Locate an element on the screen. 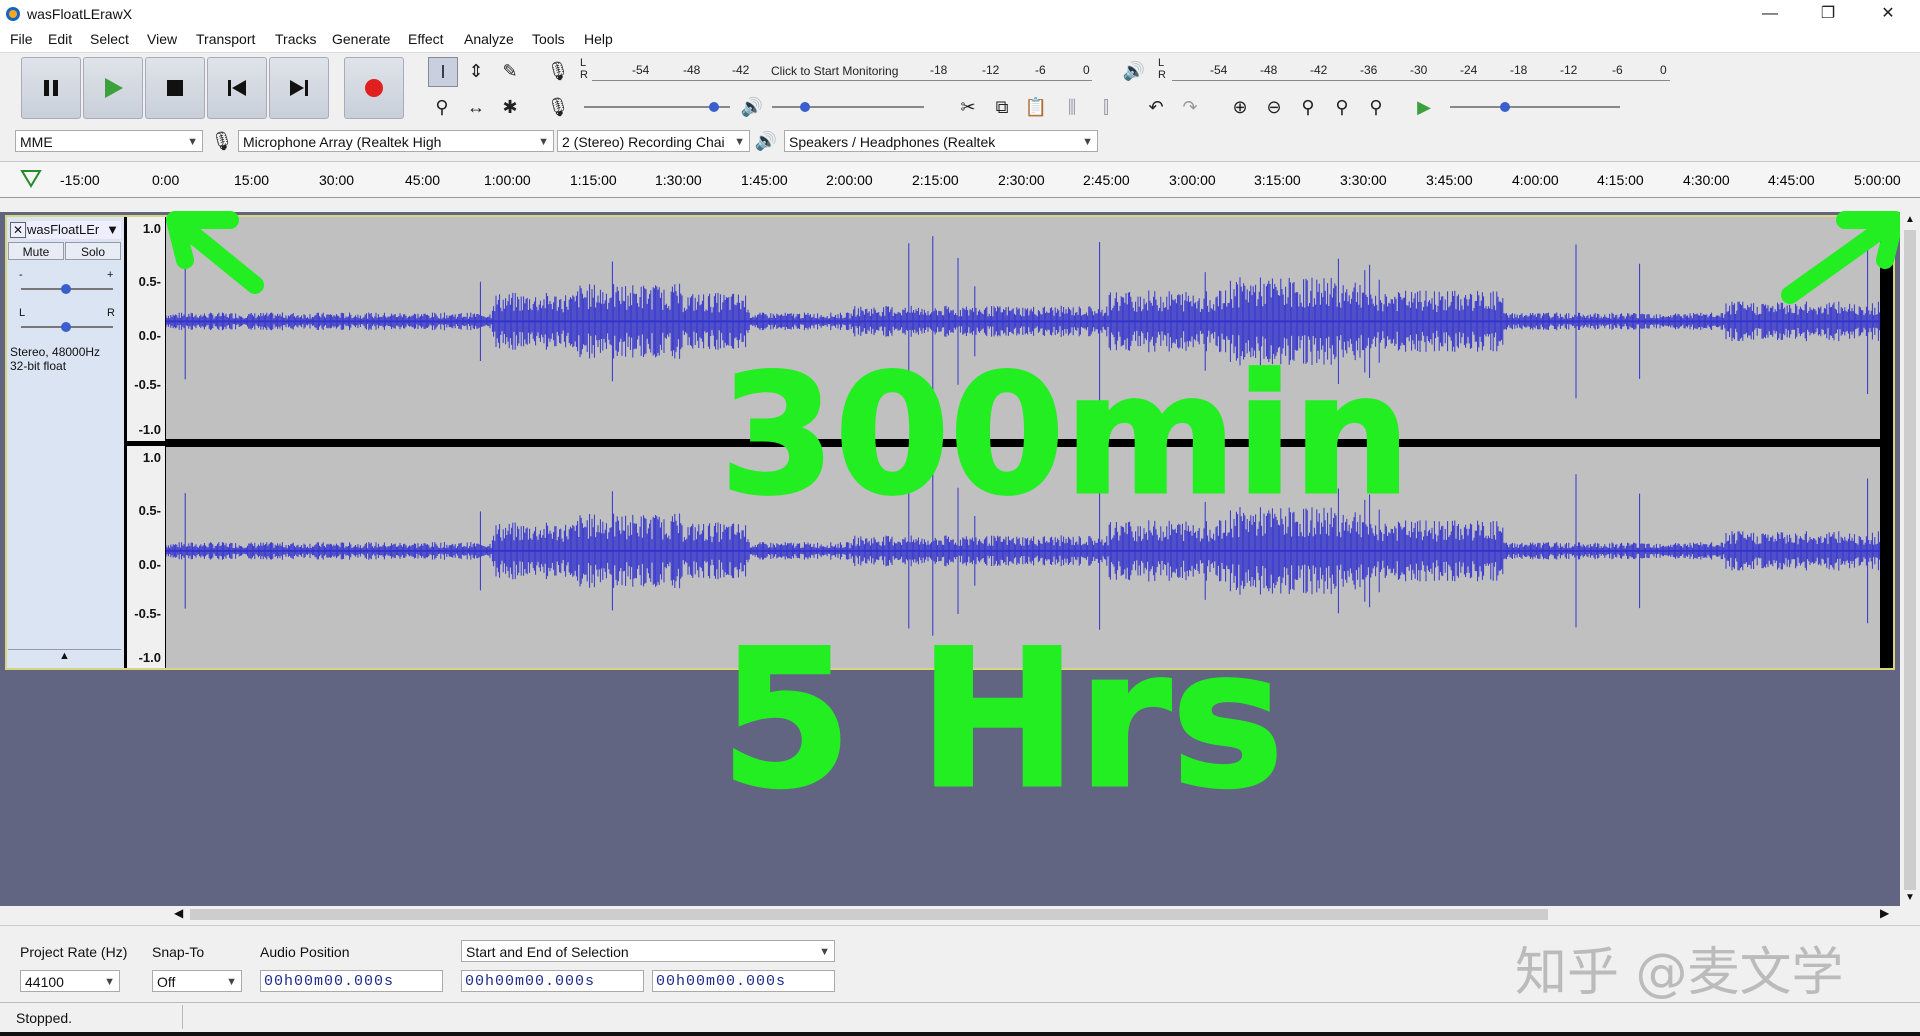  pause-button is located at coordinates (51, 88).